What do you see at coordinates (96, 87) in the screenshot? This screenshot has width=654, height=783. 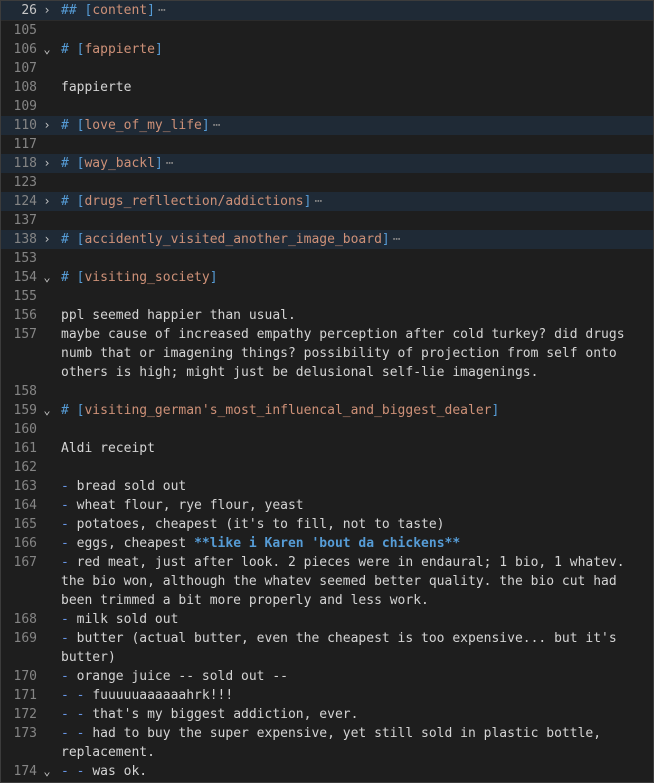 I see `paragraph-text: fappierte` at bounding box center [96, 87].